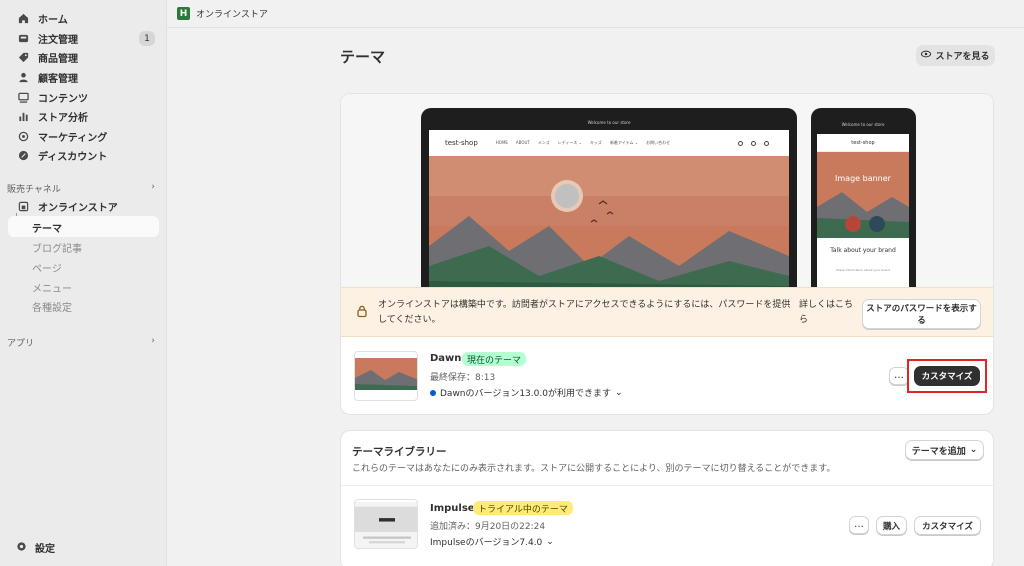 The image size is (1024, 566). I want to click on menu-item: HOME, so click(501, 142).